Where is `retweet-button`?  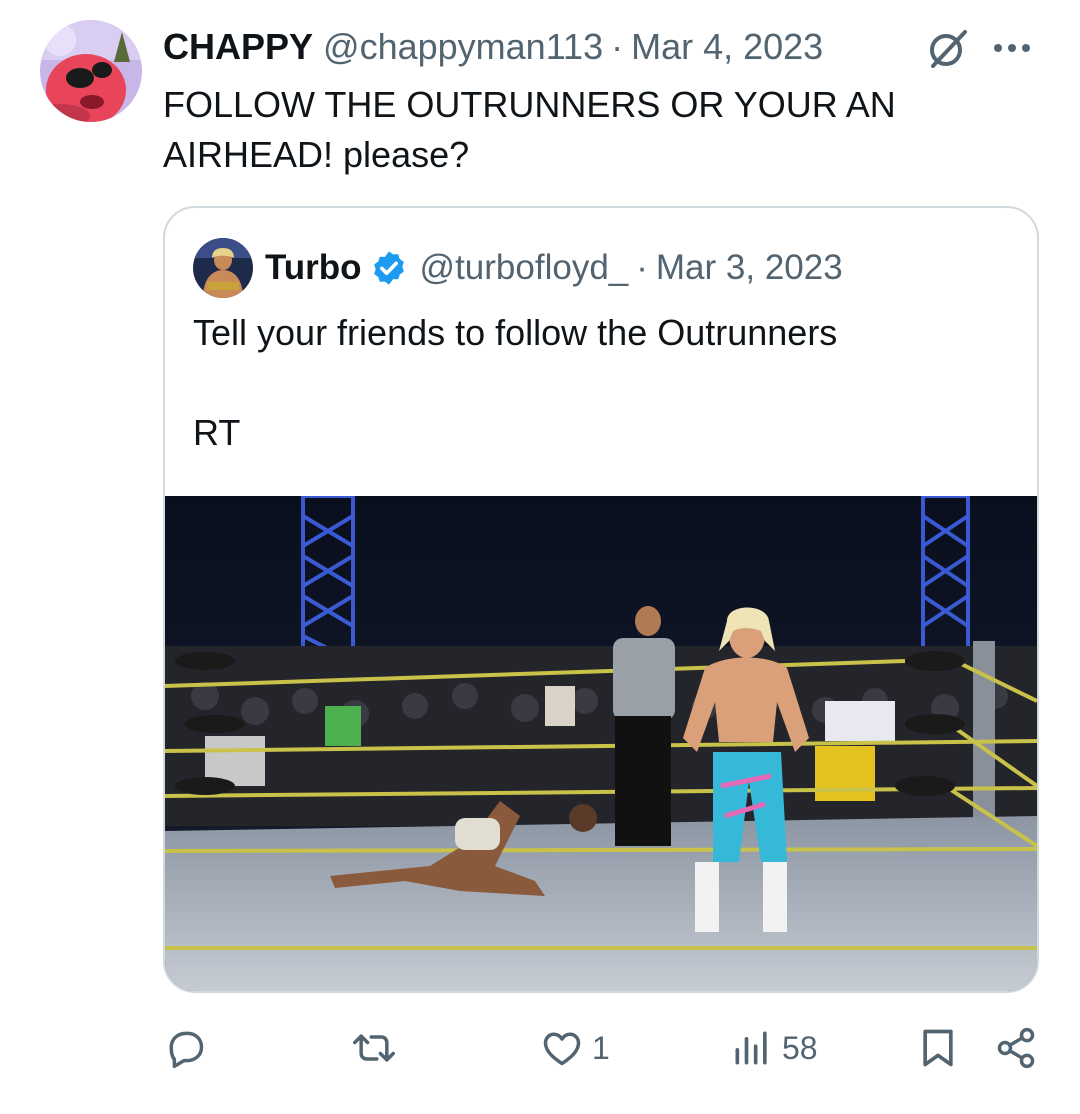 retweet-button is located at coordinates (378, 1048).